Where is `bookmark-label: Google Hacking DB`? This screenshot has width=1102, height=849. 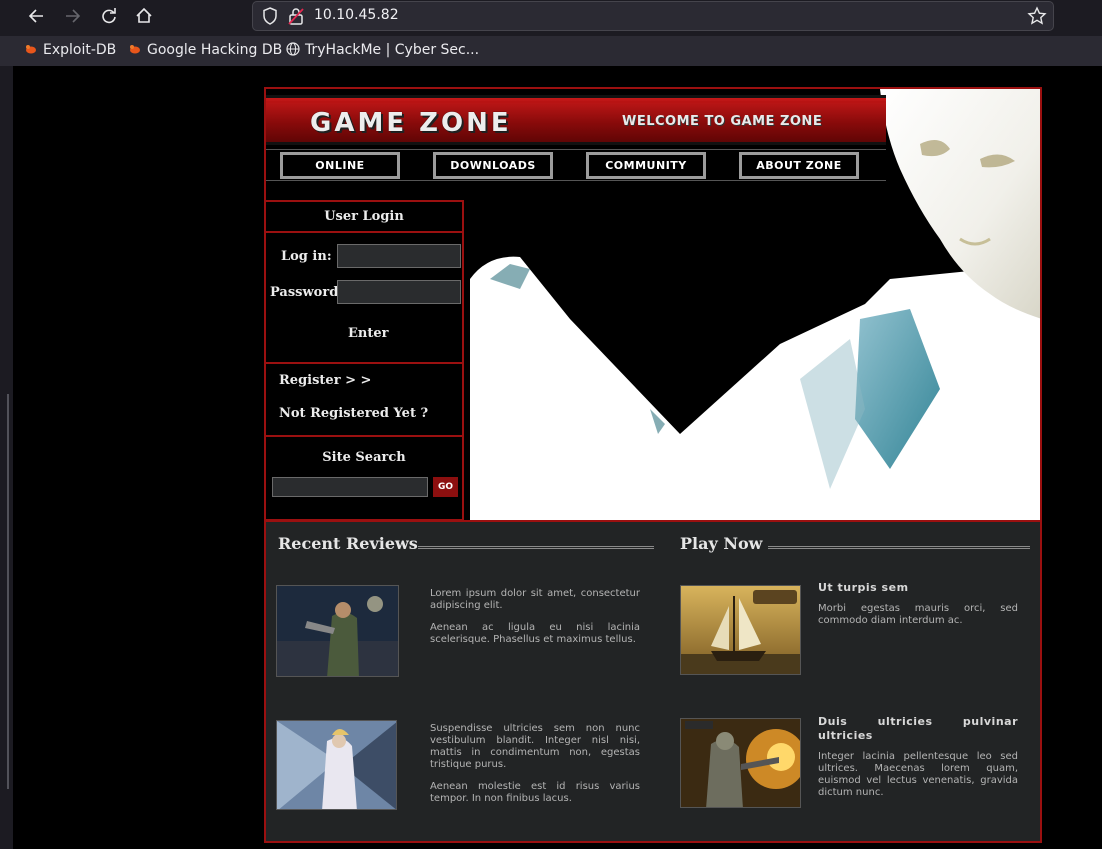 bookmark-label: Google Hacking DB is located at coordinates (215, 50).